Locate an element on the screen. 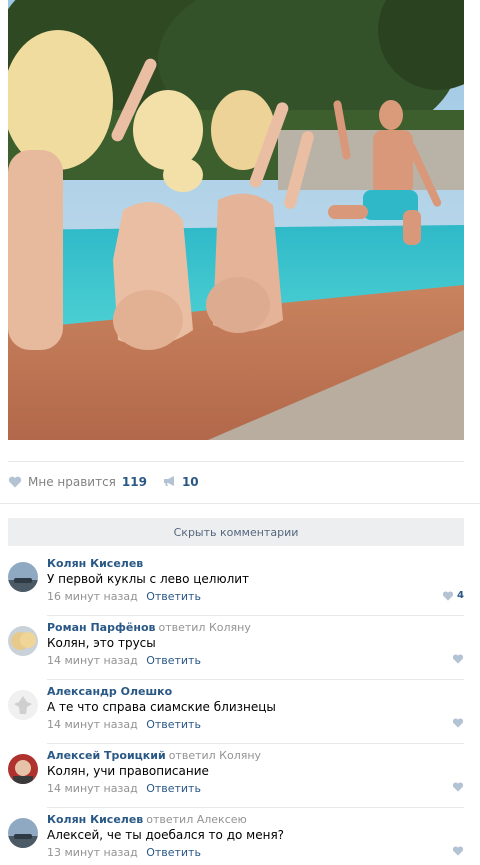 This screenshot has width=480, height=865. comment-meta: 16 минут назад Ответить is located at coordinates (124, 596).